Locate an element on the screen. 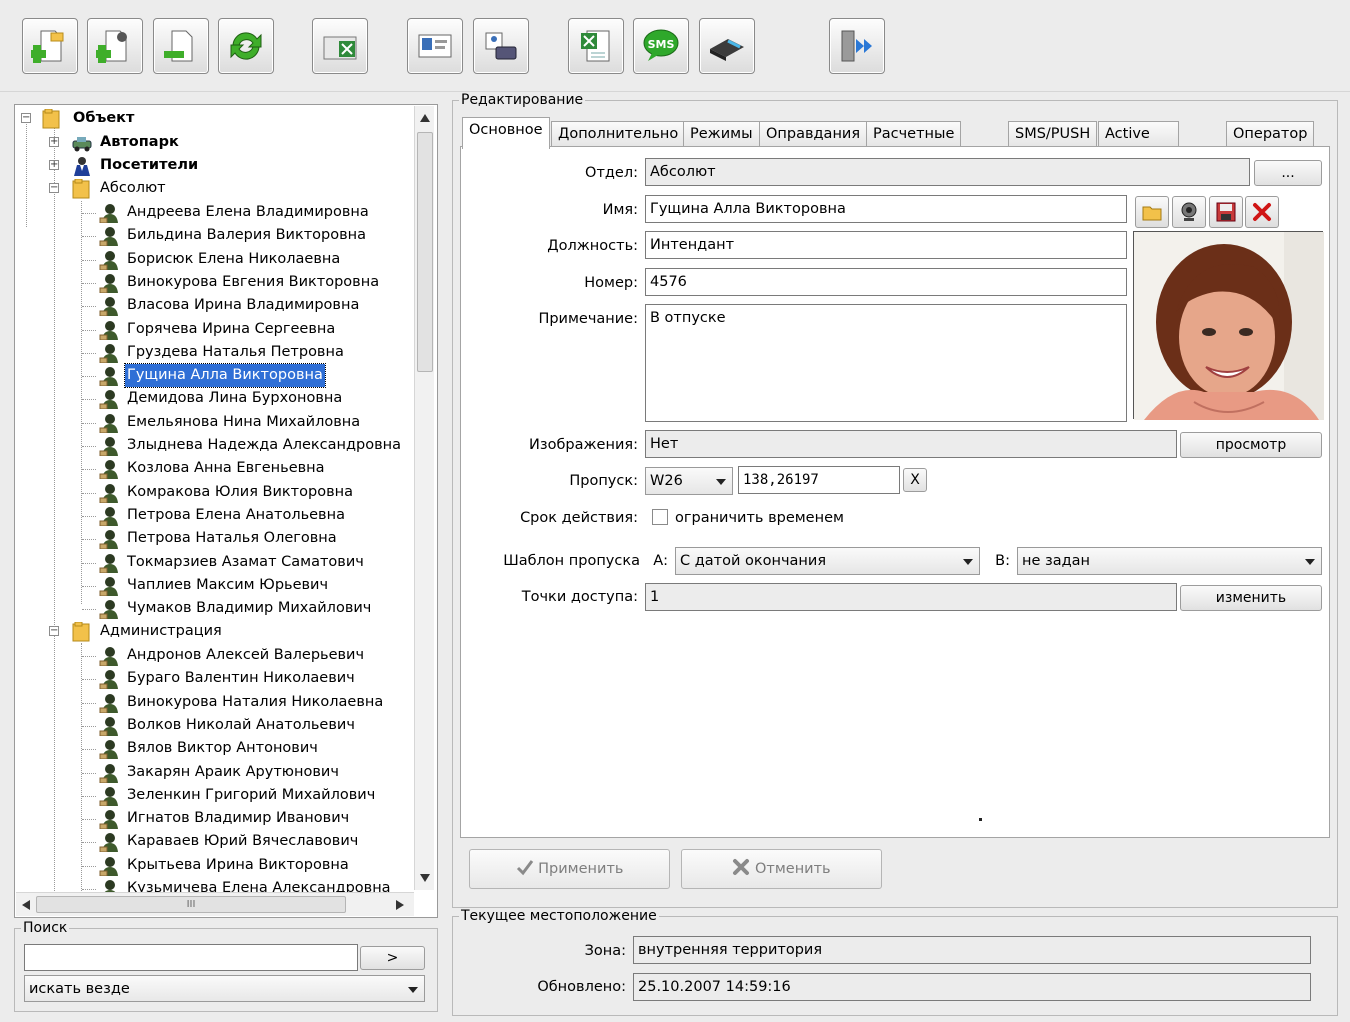 The width and height of the screenshot is (1350, 1022). tree-vertical-scrollbar is located at coordinates (424, 498).